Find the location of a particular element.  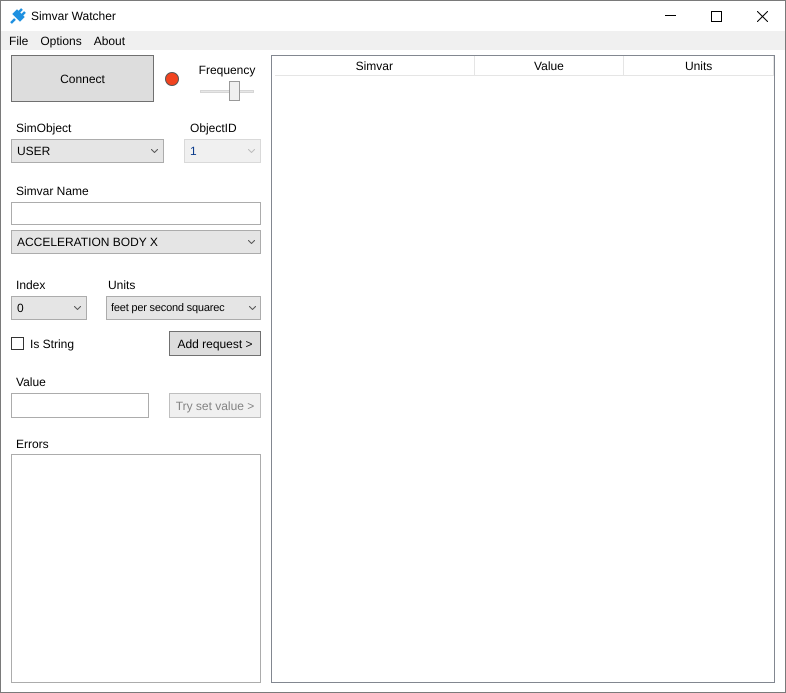

objectid-label: ObjectID is located at coordinates (214, 127).